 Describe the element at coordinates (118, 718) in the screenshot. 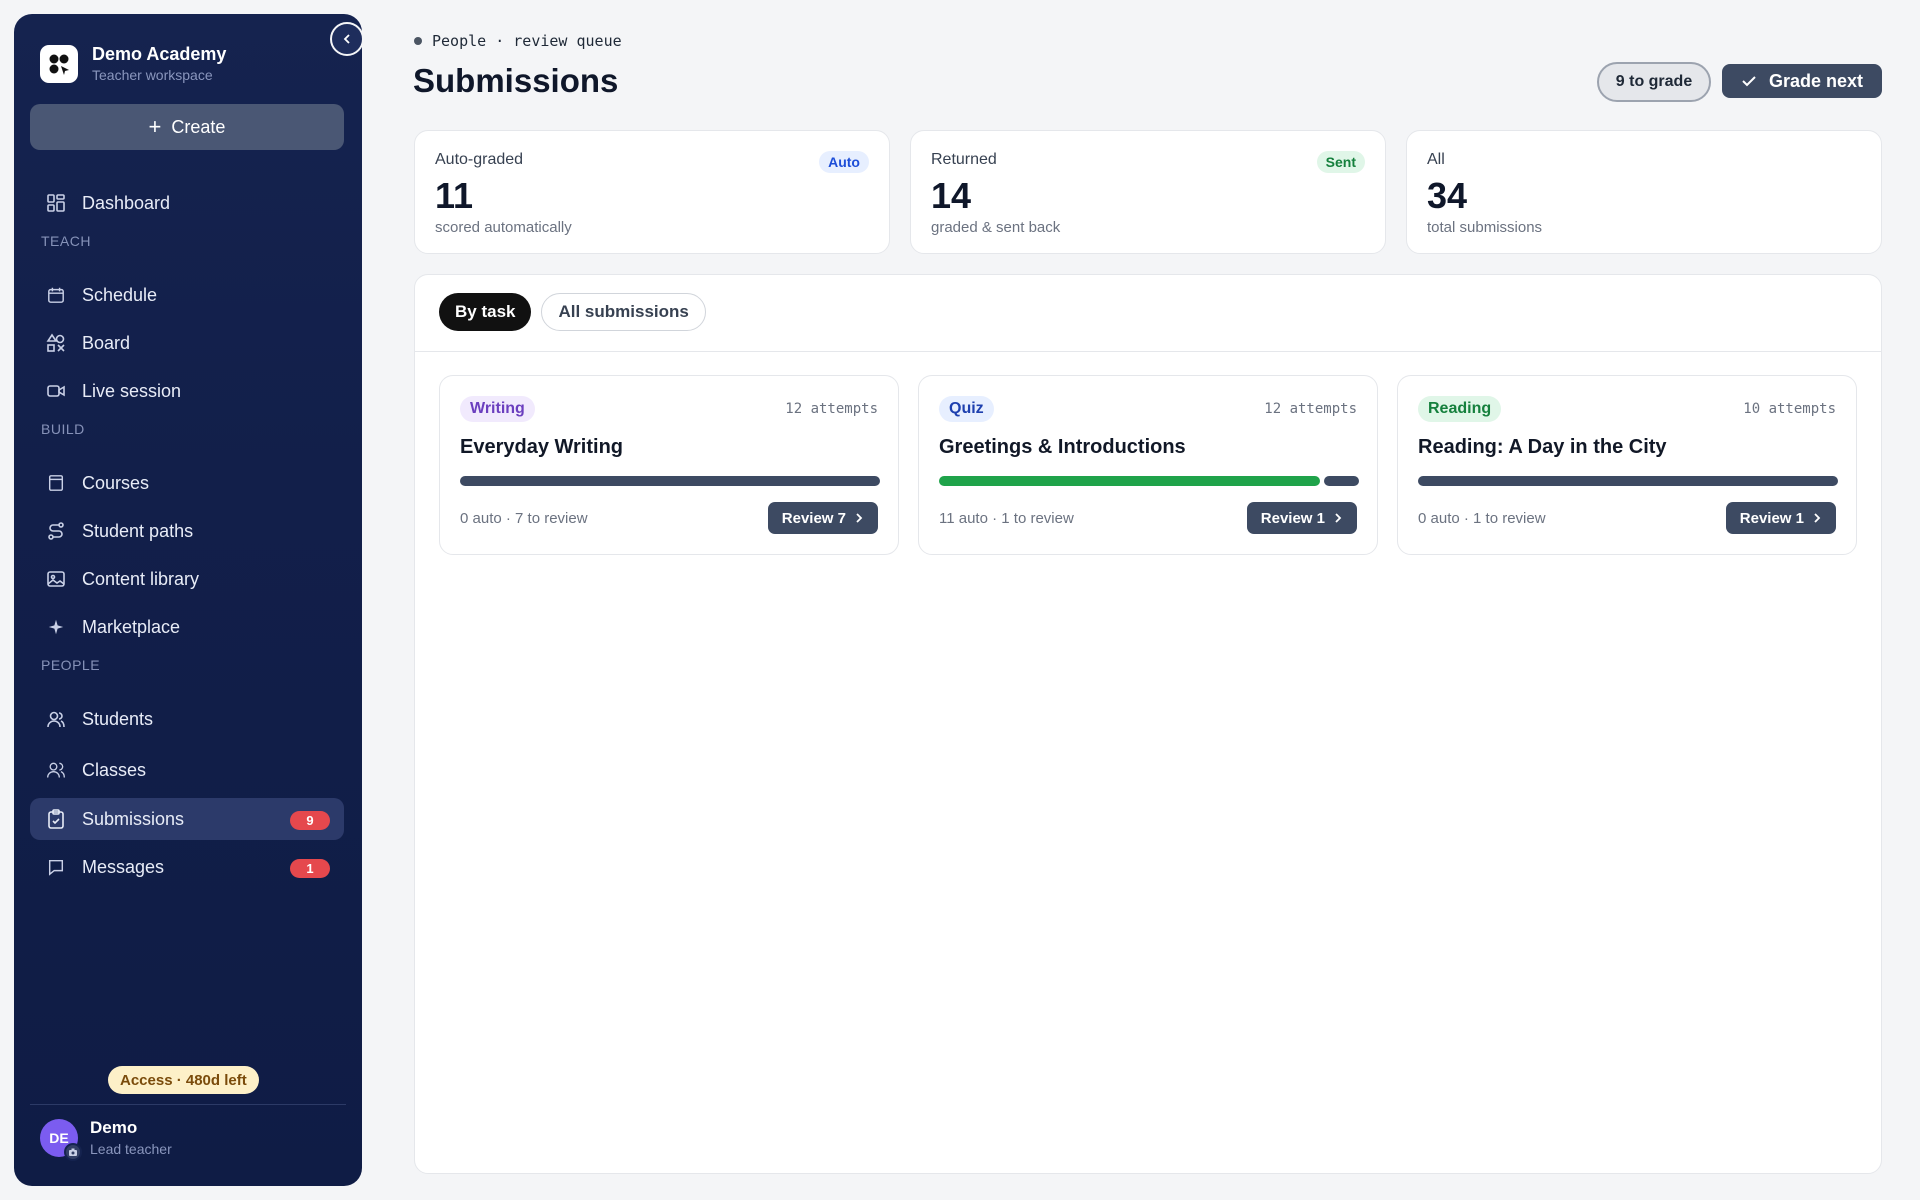

I see `sidebar-item-label: Students` at that location.